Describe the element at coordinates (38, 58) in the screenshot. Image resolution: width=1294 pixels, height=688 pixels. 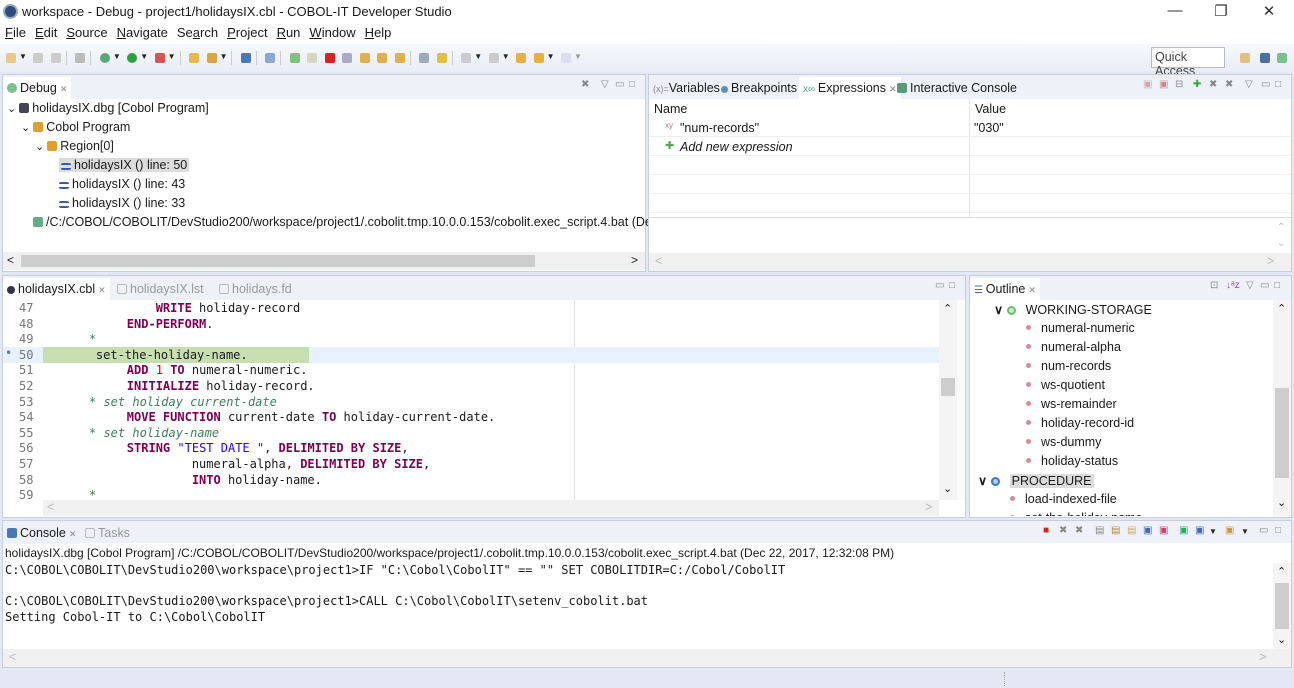
I see `save-icon` at that location.